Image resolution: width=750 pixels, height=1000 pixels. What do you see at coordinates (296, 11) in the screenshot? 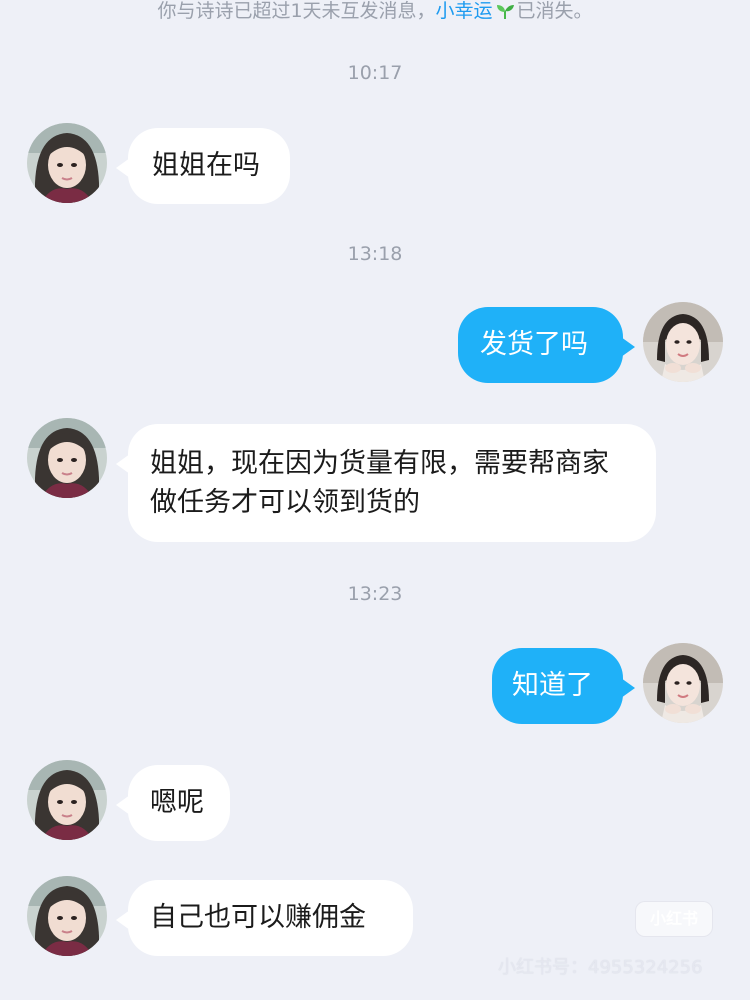
I see `notice-text: 你与诗诗已超过1天未互发消息，` at bounding box center [296, 11].